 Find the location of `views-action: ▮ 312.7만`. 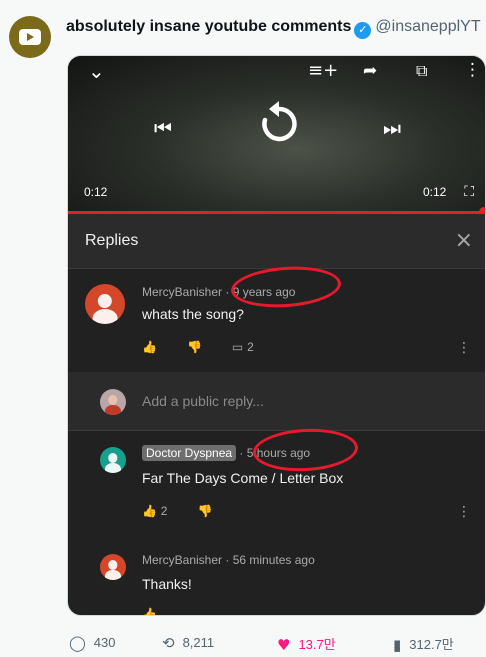

views-action: ▮ 312.7만 is located at coordinates (423, 644).